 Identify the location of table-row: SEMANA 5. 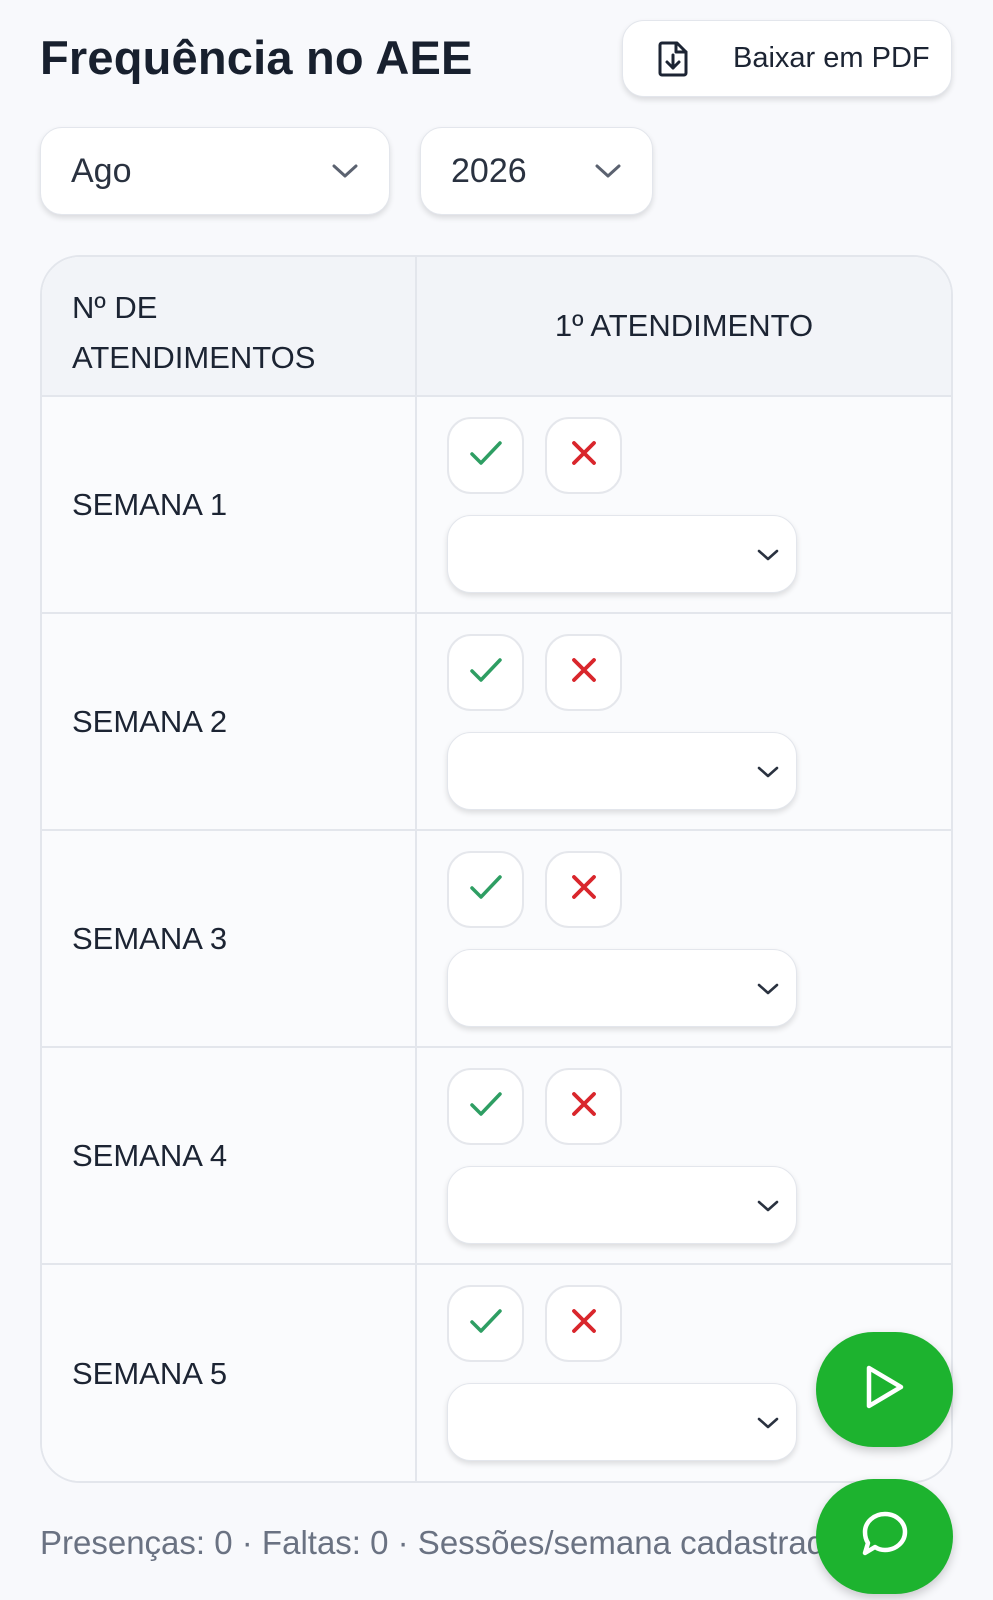
(496, 1373).